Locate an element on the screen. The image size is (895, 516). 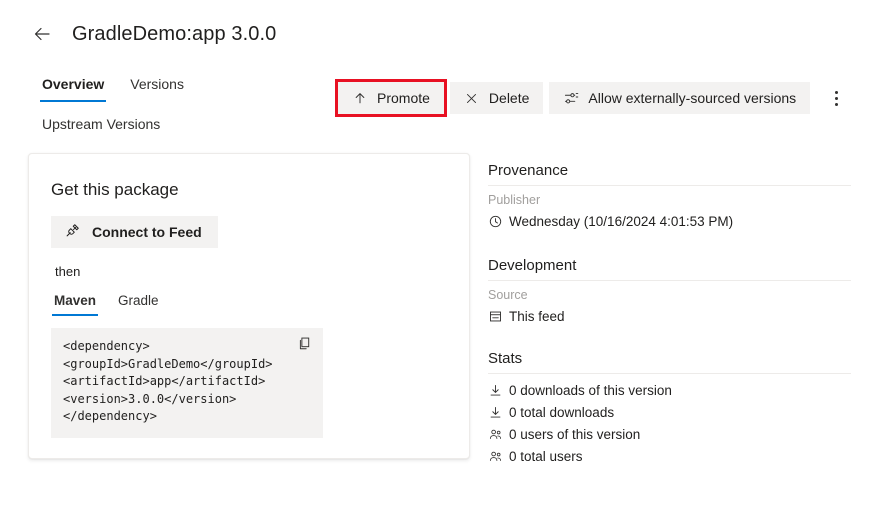
code-tab-gradle: Gradle is located at coordinates (138, 303).